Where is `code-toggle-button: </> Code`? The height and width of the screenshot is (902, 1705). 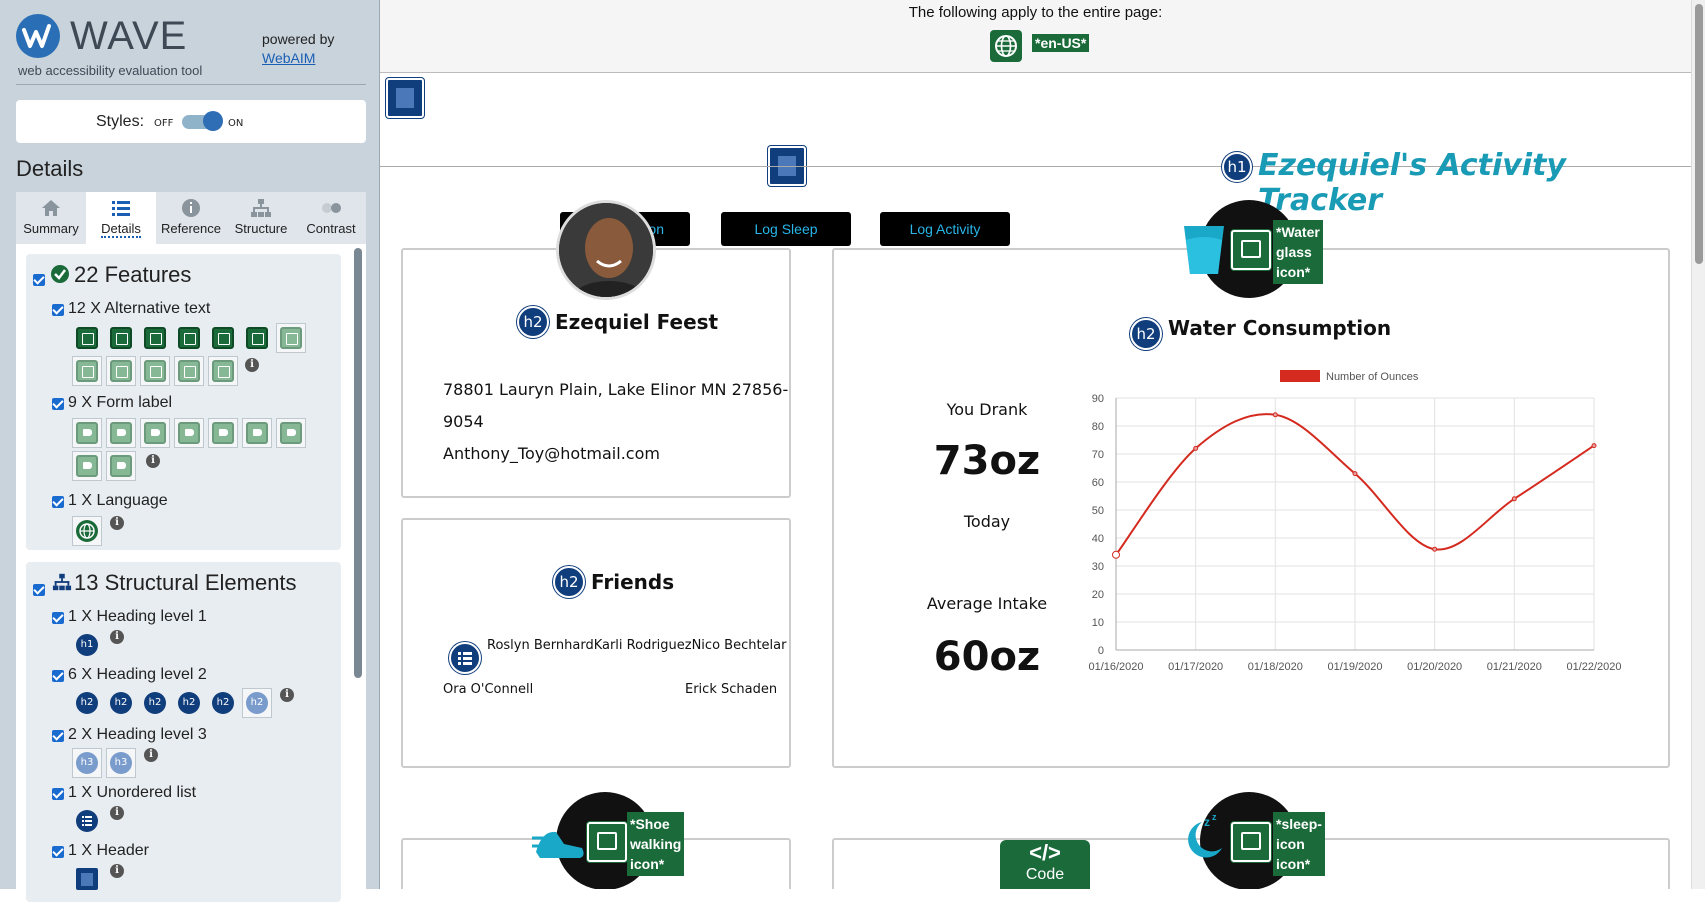 code-toggle-button: </> Code is located at coordinates (1045, 864).